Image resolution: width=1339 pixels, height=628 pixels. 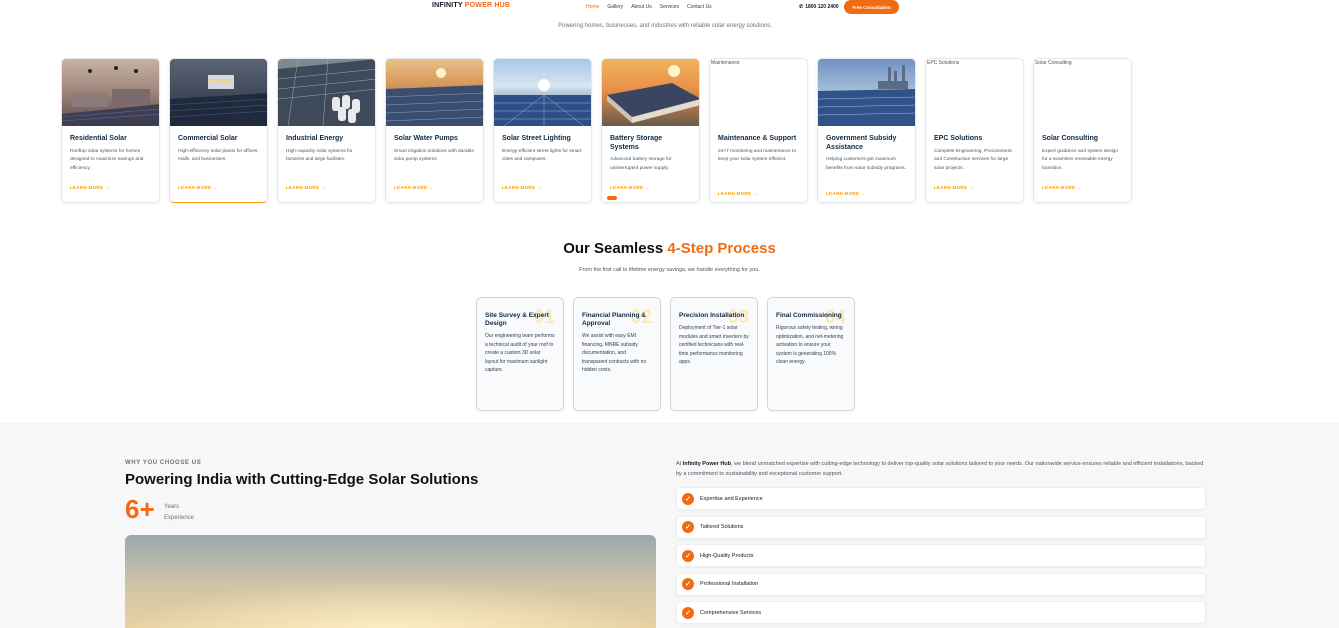 I want to click on service-title: Industrial Energy, so click(x=315, y=138).